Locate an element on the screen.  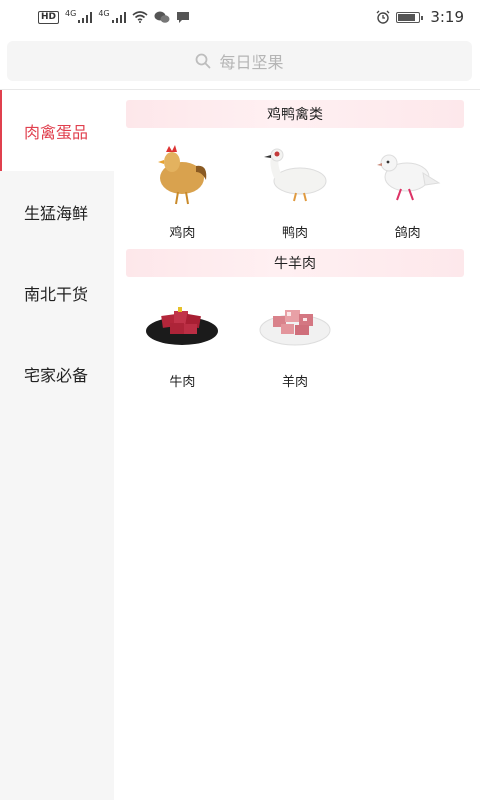
product-label: 鸭肉 is located at coordinates (294, 233).